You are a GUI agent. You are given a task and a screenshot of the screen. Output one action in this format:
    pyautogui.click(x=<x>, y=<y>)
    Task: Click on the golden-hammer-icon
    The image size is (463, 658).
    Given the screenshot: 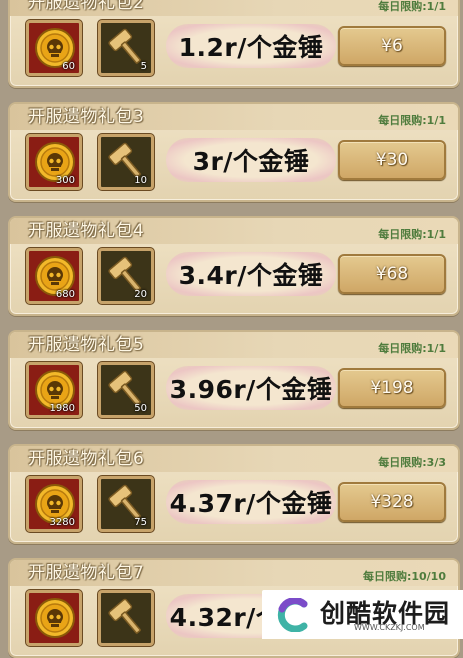 What is the action you would take?
    pyautogui.click(x=124, y=616)
    